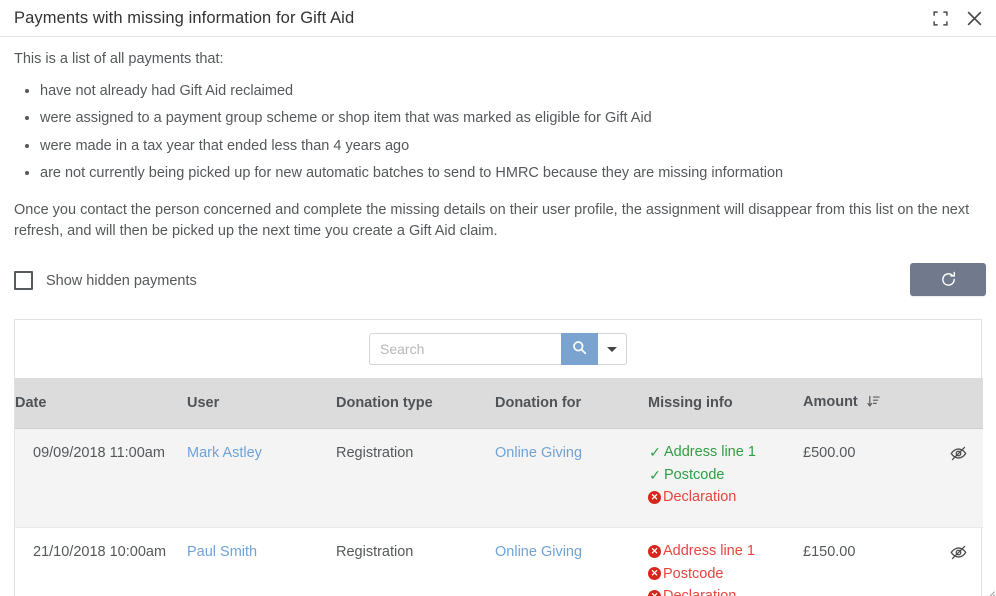  I want to click on column-header-donation-type: Donation type, so click(415, 404).